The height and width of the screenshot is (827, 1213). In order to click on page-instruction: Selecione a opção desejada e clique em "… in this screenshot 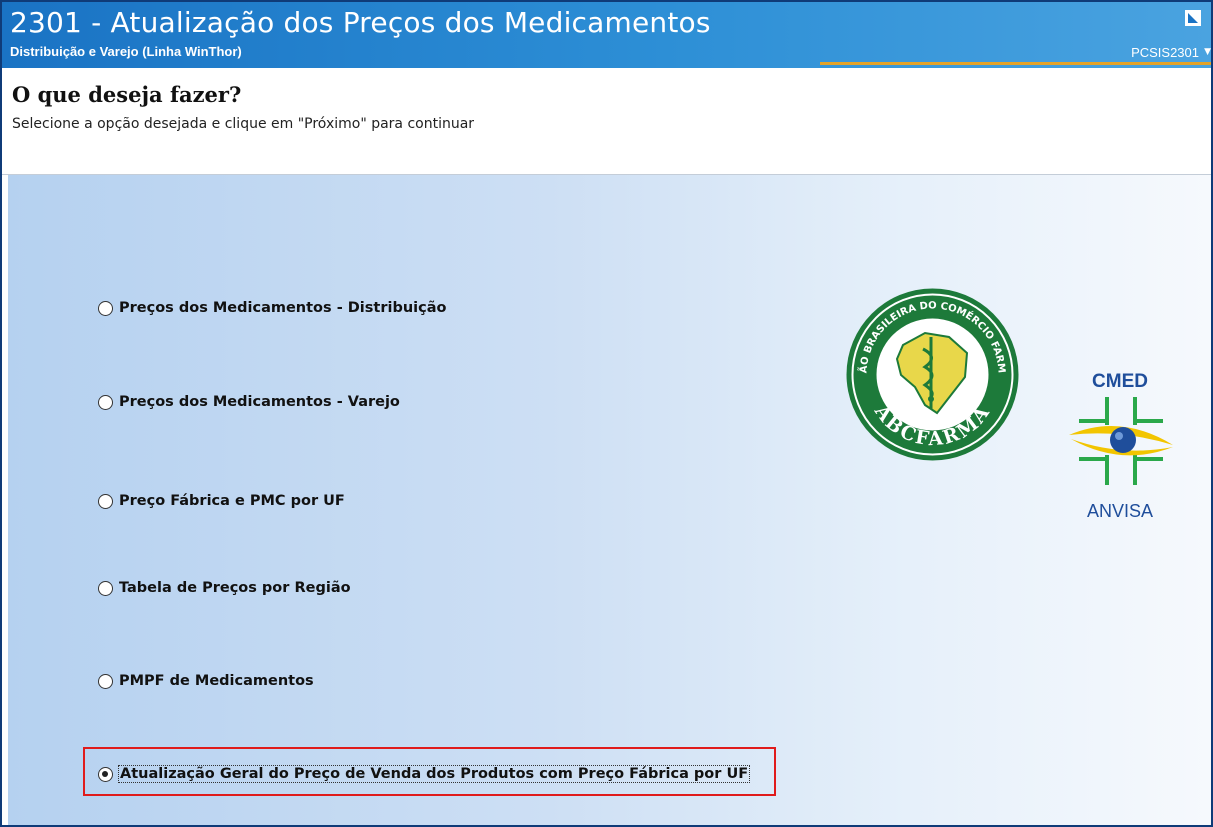, I will do `click(243, 124)`.